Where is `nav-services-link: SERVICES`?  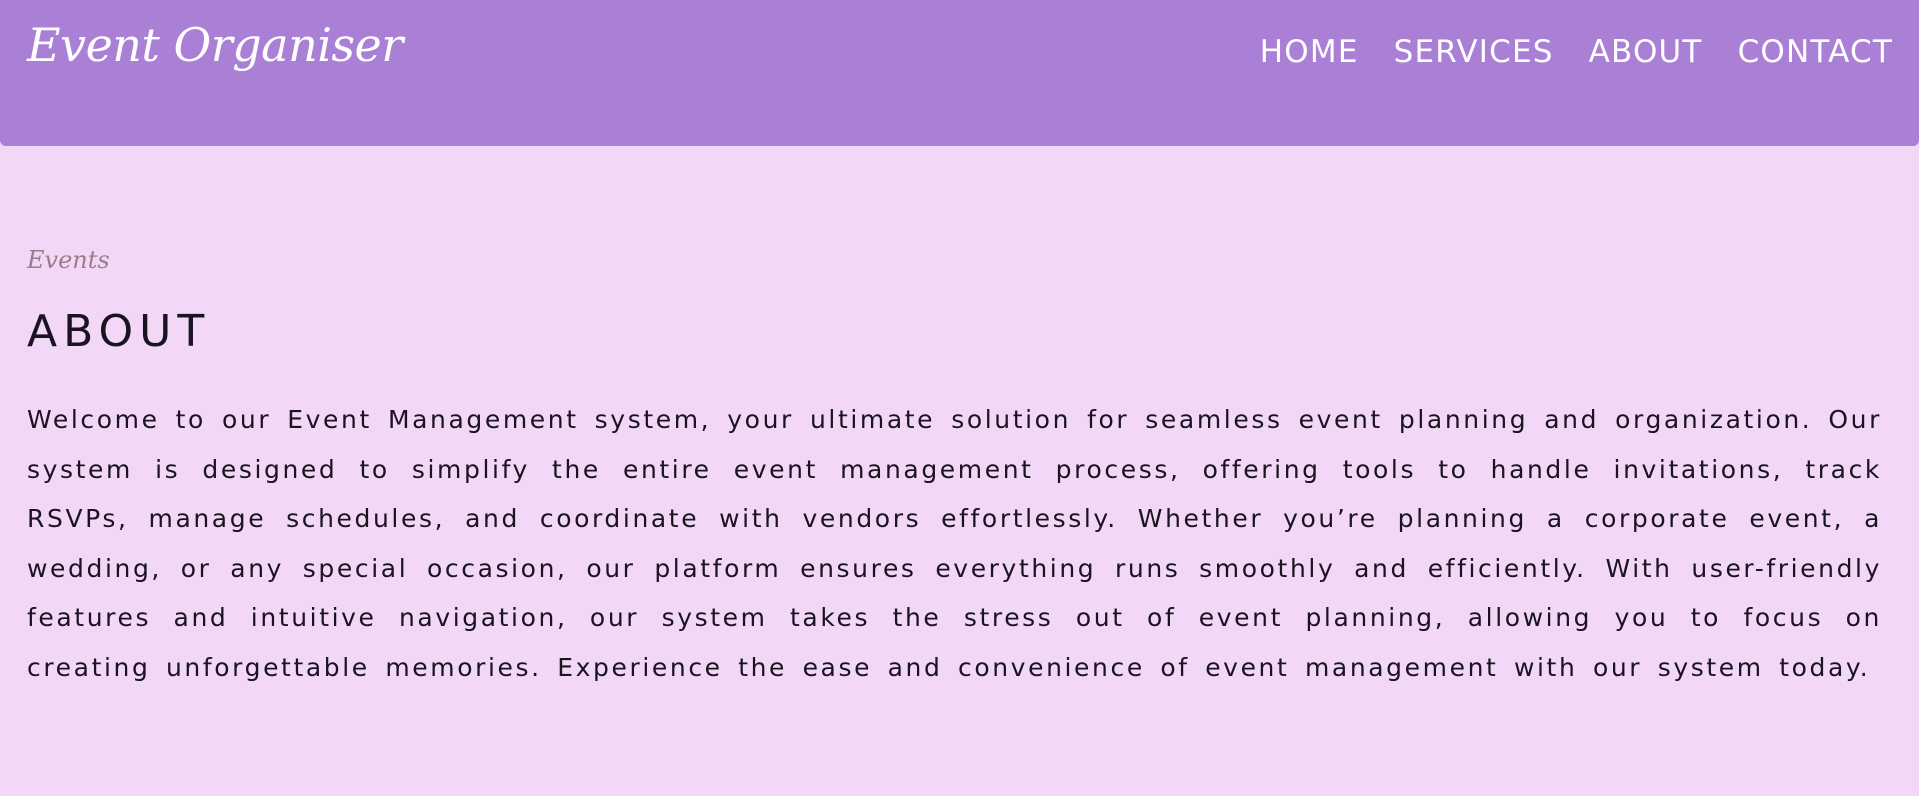
nav-services-link: SERVICES is located at coordinates (1474, 52).